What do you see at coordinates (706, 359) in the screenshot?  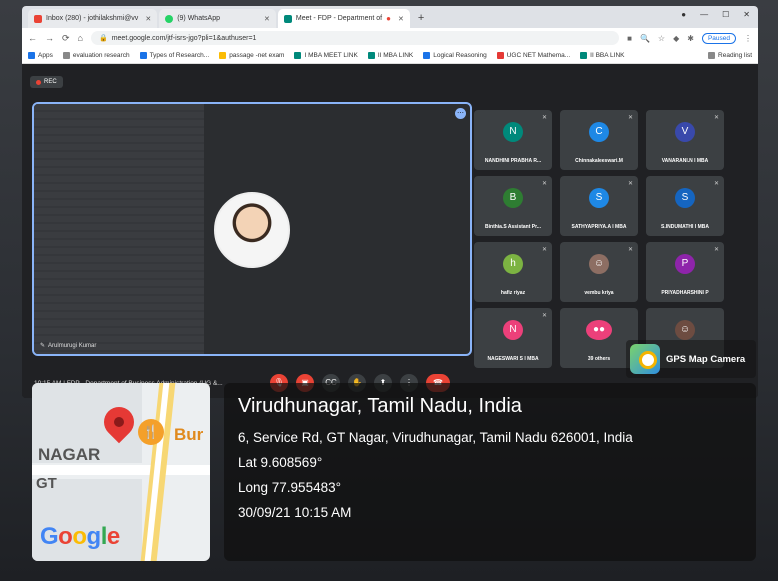 I see `gps-brand-name: GPS Map Camera` at bounding box center [706, 359].